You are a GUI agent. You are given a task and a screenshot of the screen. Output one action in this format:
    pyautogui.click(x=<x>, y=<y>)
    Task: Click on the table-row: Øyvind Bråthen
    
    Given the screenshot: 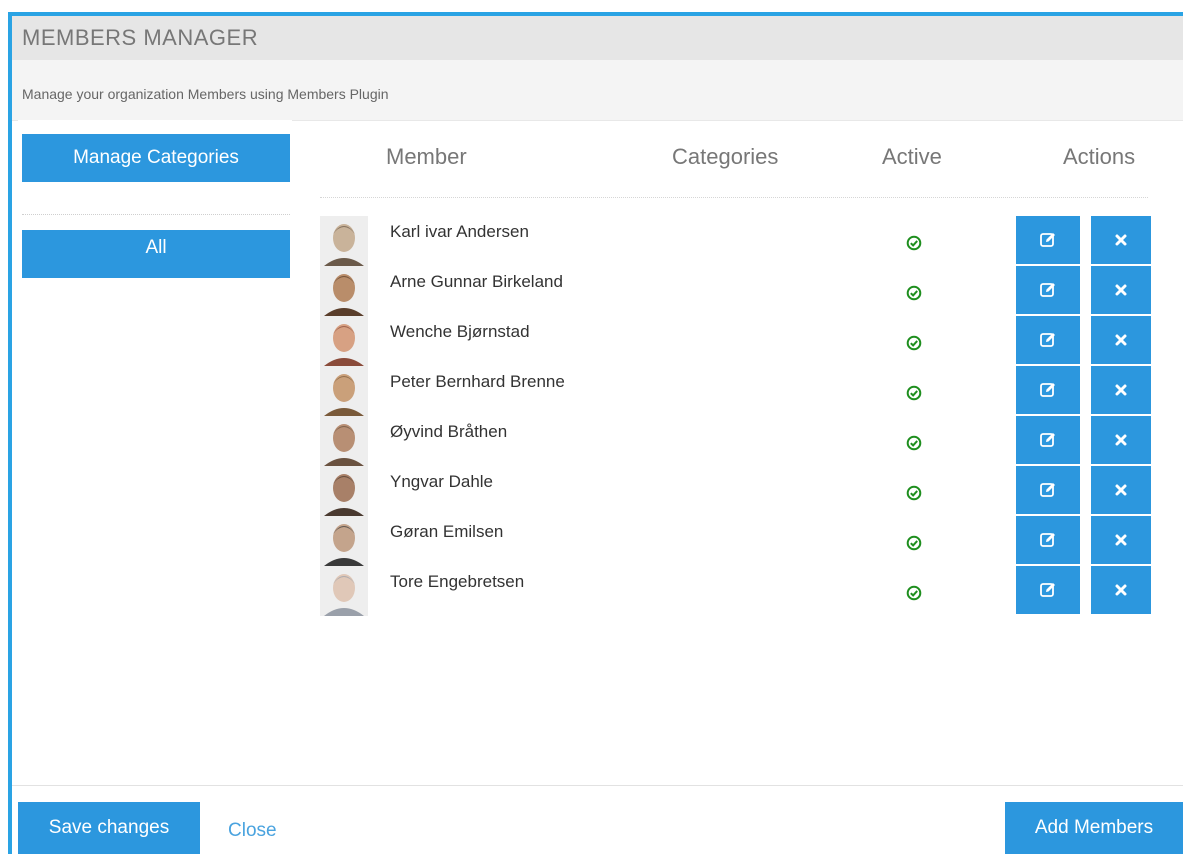 What is the action you would take?
    pyautogui.click(x=733, y=441)
    